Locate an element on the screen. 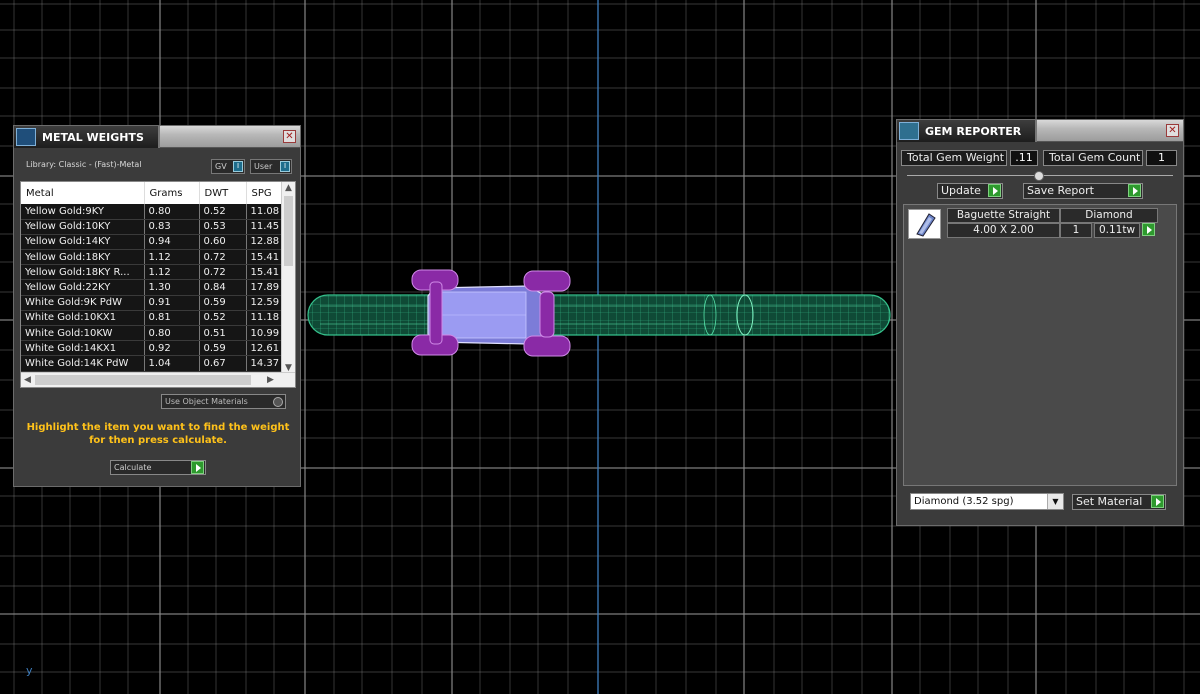  total-gem-count-label: Total Gem Count is located at coordinates (1093, 158).